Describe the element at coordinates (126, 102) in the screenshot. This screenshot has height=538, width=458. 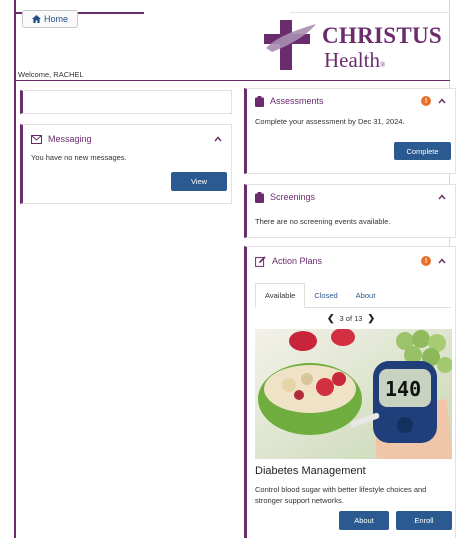
I see `empty-card` at that location.